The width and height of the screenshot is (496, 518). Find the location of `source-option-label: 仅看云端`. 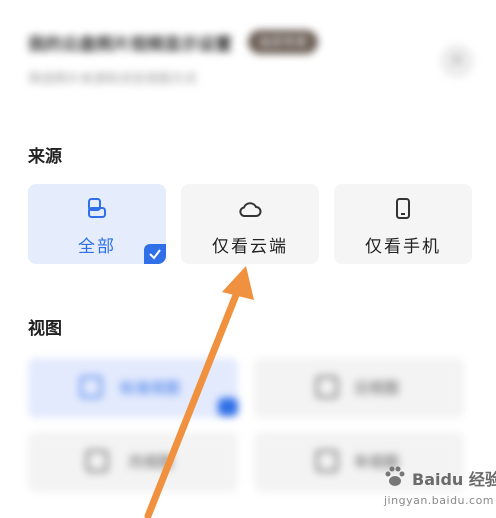

source-option-label: 仅看云端 is located at coordinates (250, 247).